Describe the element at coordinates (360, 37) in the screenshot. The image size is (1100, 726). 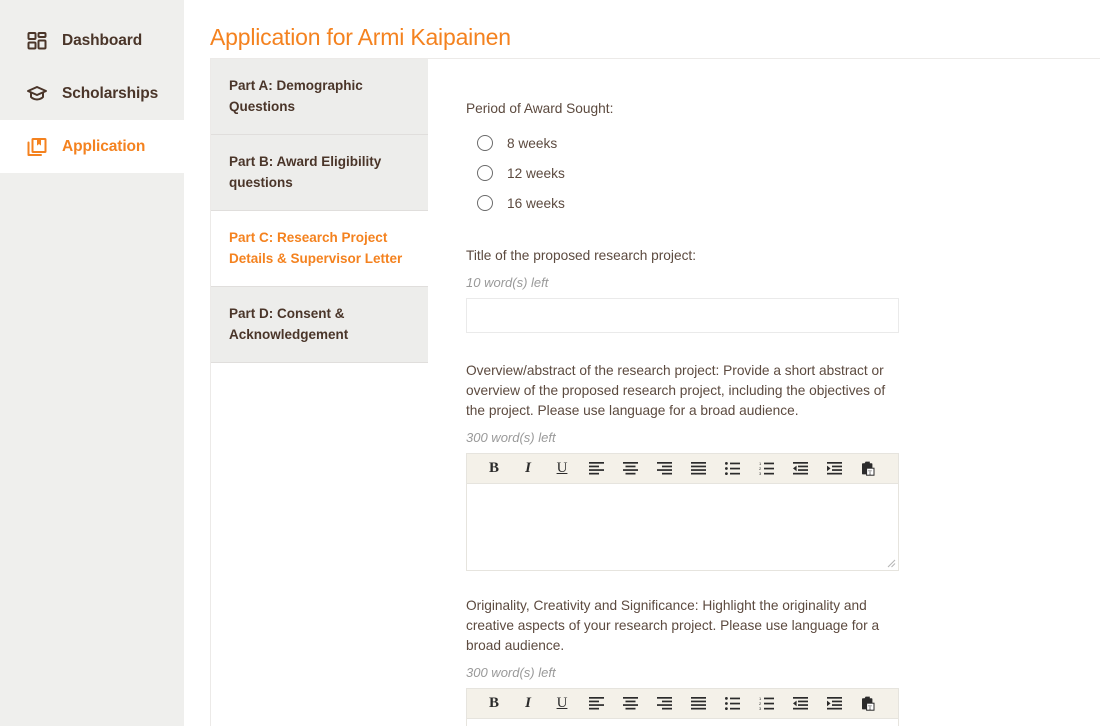
I see `page-title: Application for Armi Kaipainen` at that location.